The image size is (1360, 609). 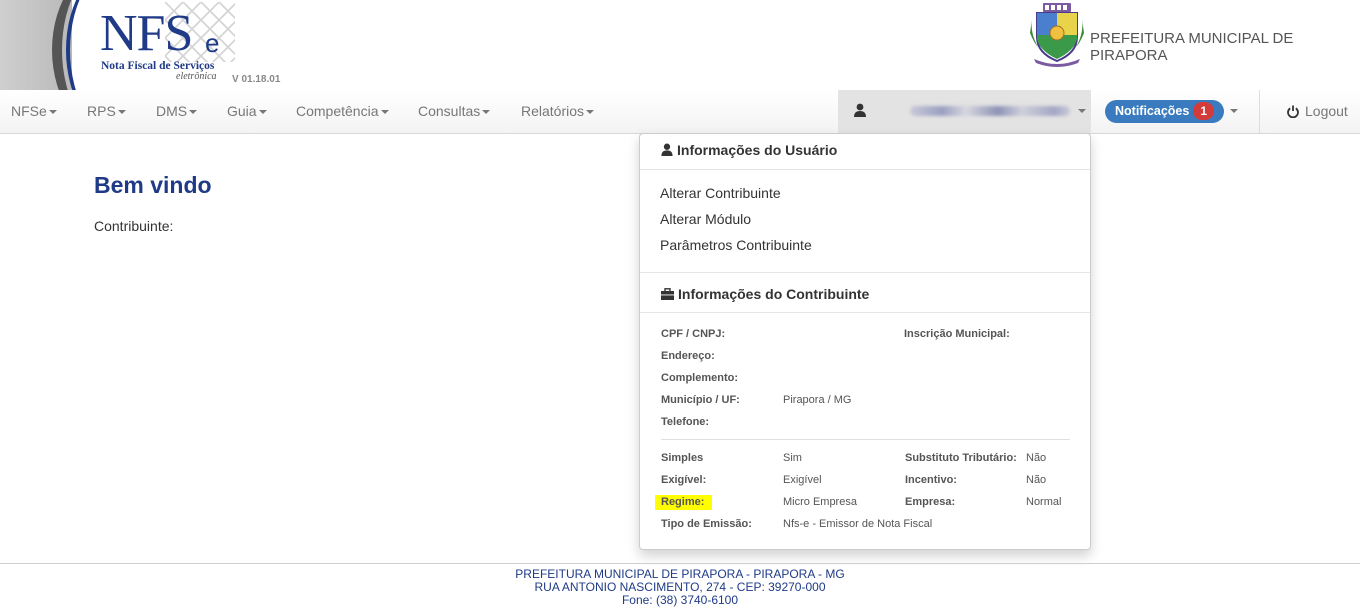 I want to click on nav-relatorios-label: Relatórios, so click(x=553, y=111).